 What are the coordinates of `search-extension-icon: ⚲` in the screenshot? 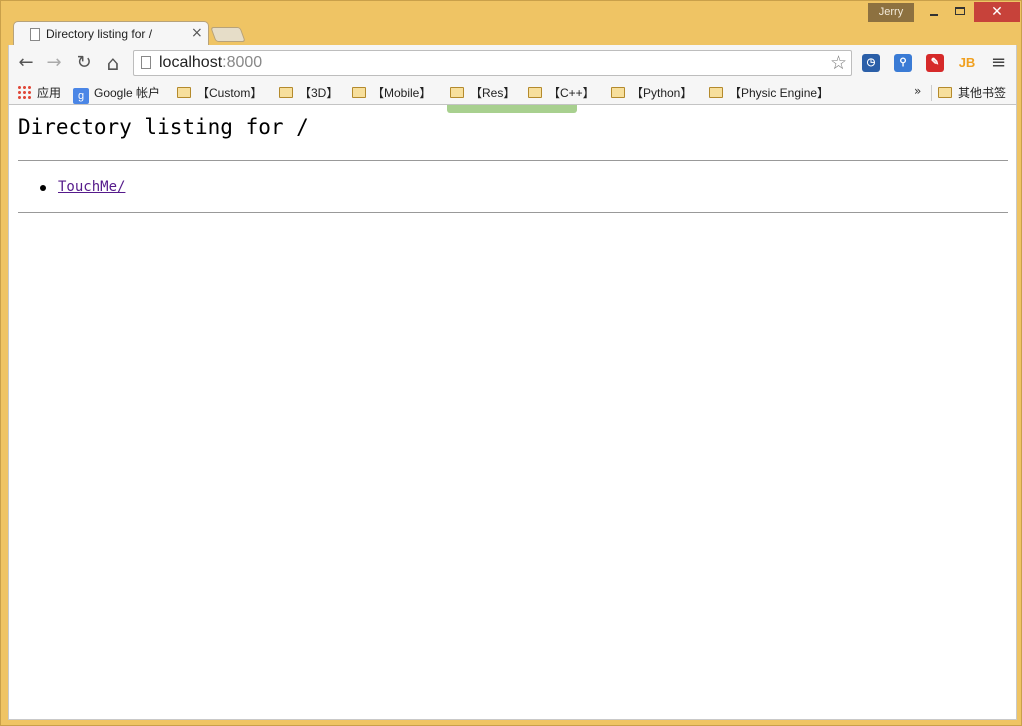 It's located at (903, 63).